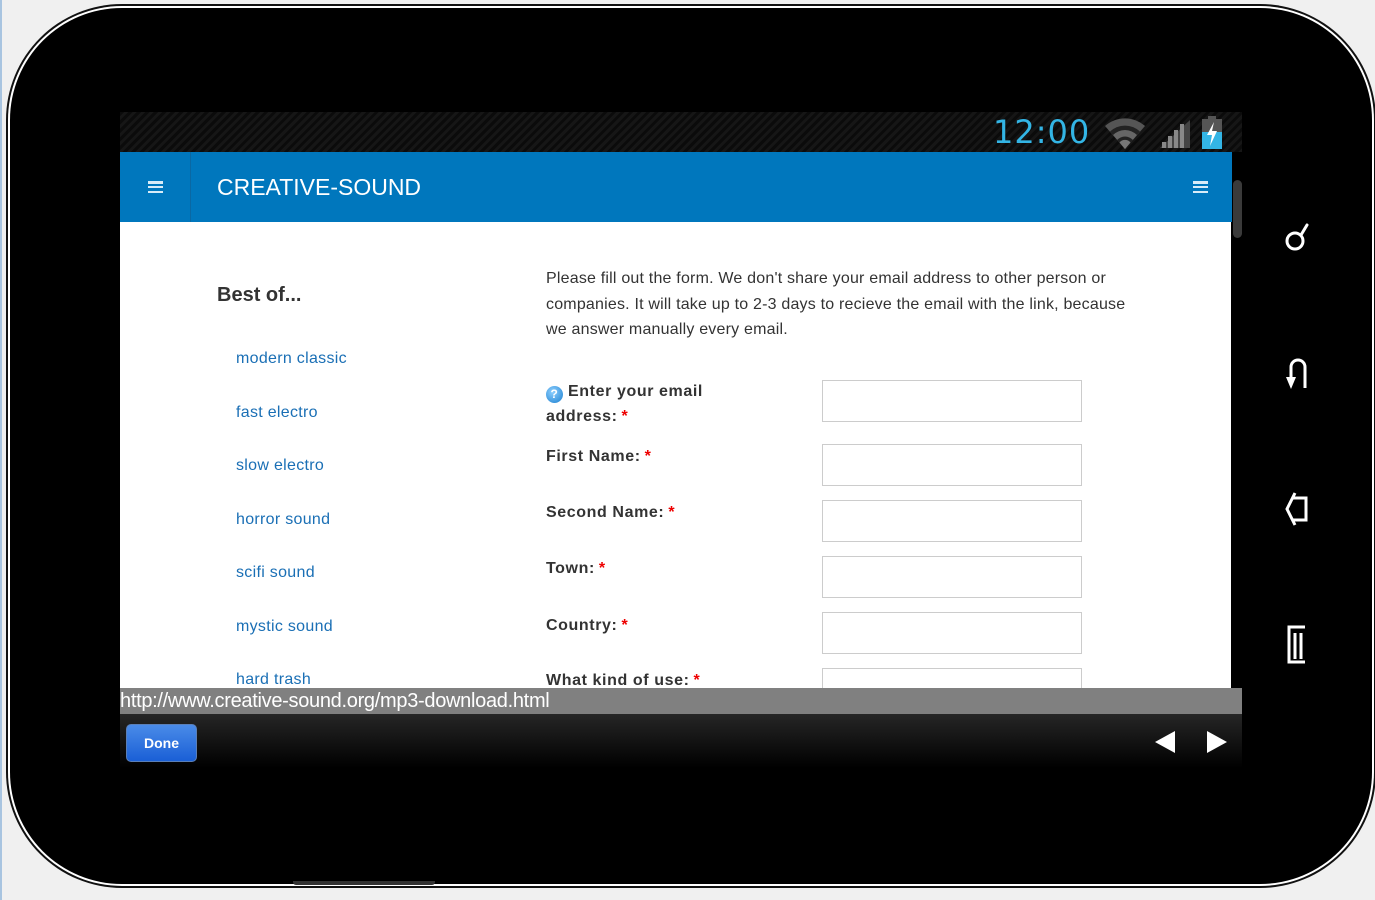  I want to click on window-edge, so click(1, 450).